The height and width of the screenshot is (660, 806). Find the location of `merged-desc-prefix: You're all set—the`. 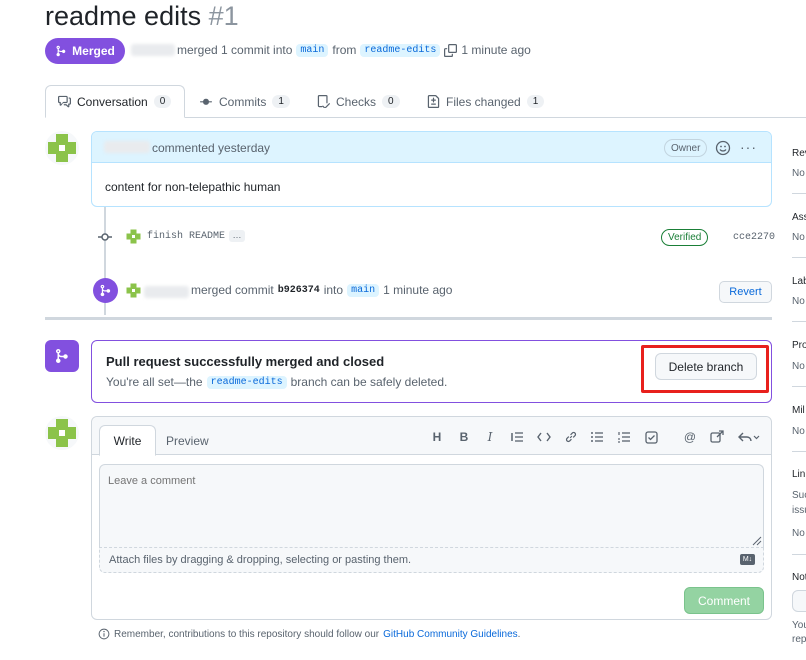

merged-desc-prefix: You're all set—the is located at coordinates (154, 382).